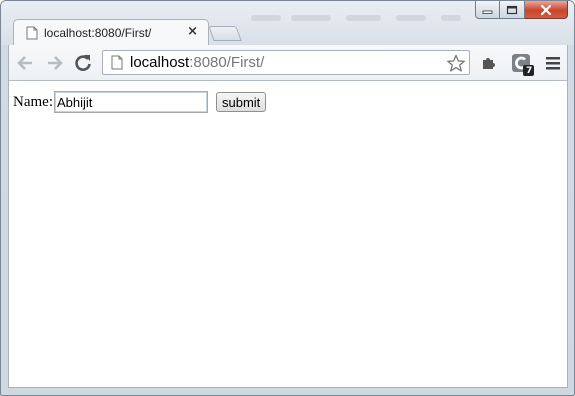 The width and height of the screenshot is (575, 396). I want to click on url-host: localhost, so click(160, 62).